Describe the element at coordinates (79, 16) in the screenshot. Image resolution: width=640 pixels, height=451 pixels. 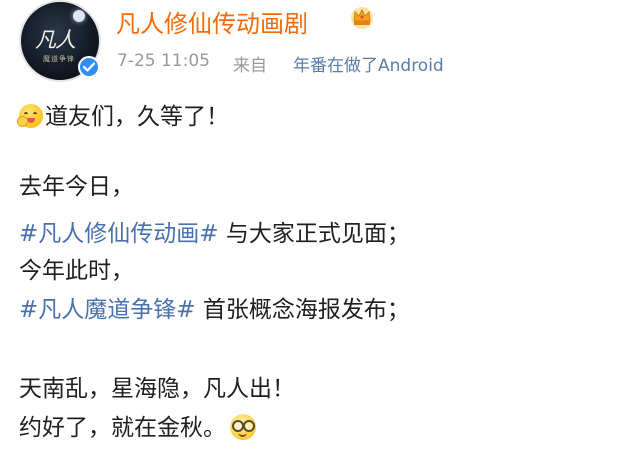
I see `avatar-moon` at that location.